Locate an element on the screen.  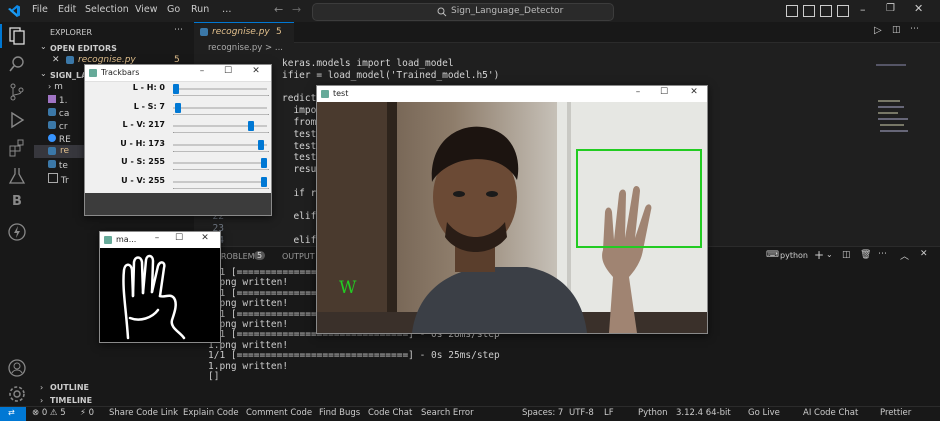
prettier-status: Prettier is located at coordinates (895, 413).